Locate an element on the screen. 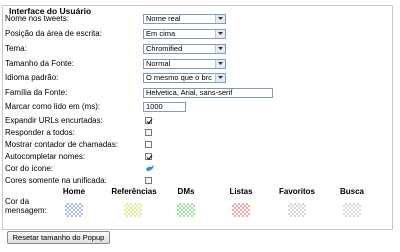  color-swatch-dms is located at coordinates (186, 210).